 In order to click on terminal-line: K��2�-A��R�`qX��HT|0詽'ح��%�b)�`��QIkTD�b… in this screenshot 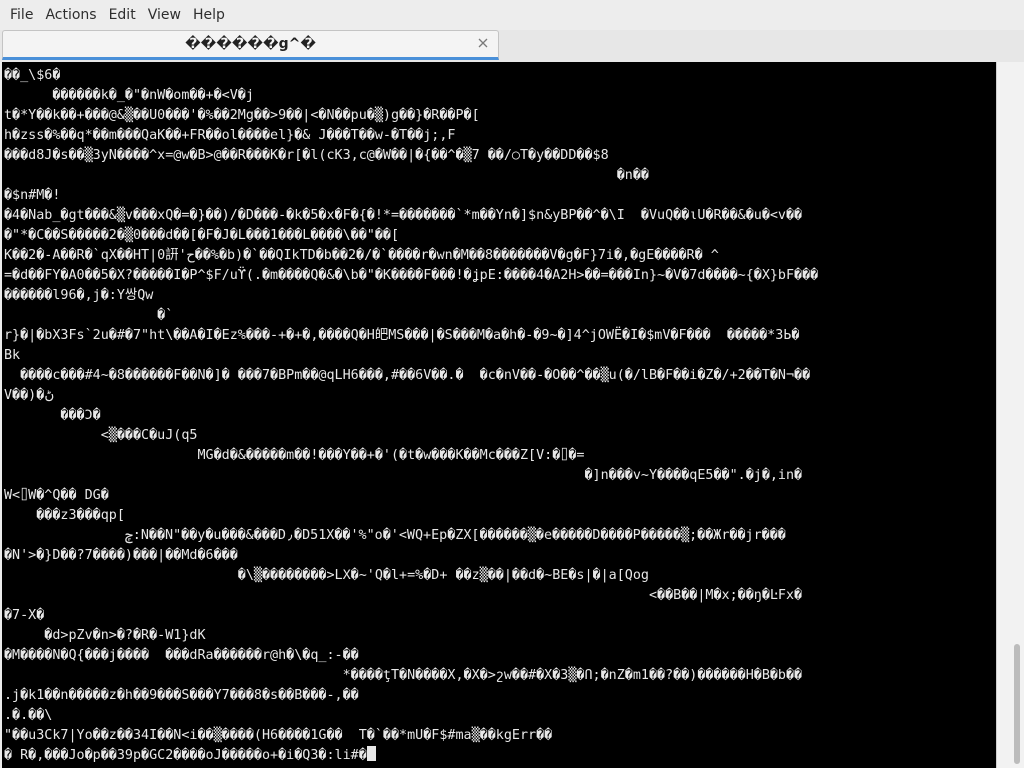, I will do `click(361, 255)`.